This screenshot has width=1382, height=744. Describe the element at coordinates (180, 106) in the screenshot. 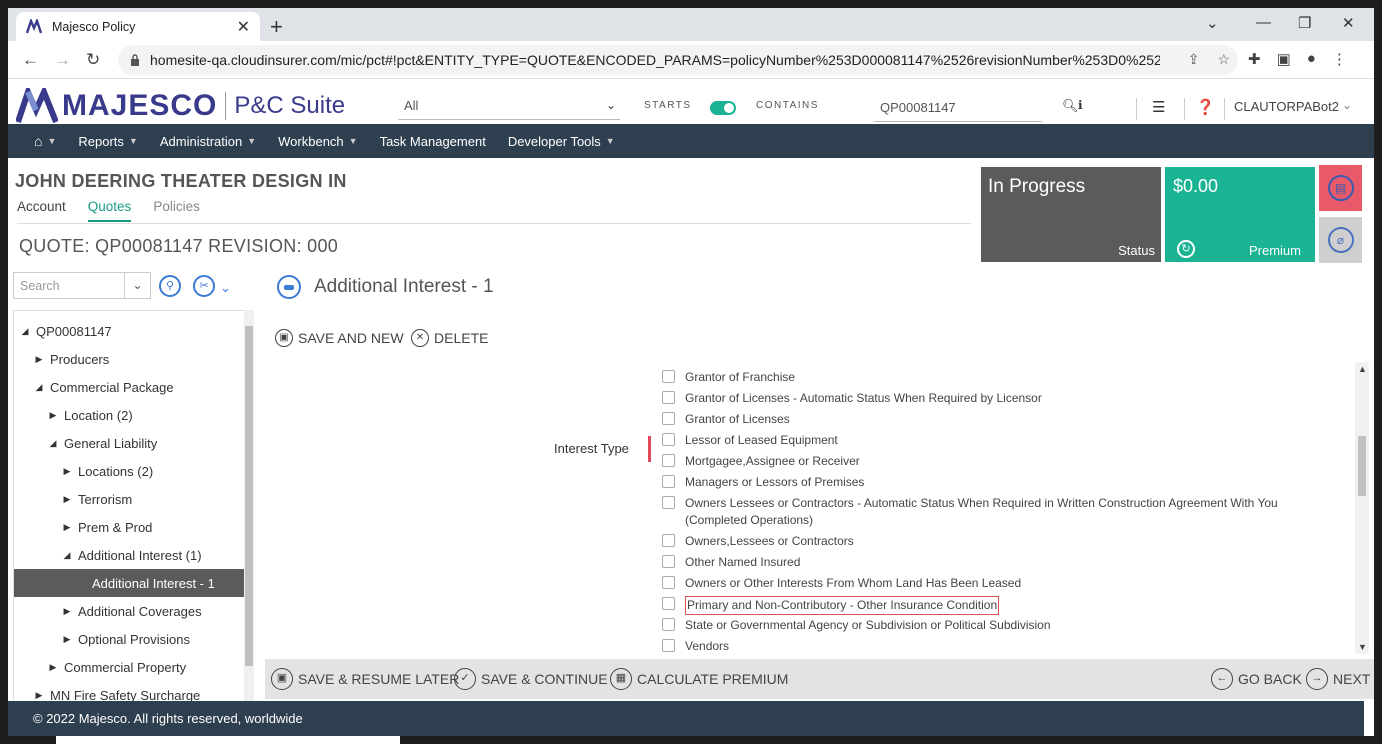

I see `majesco-logo: MAJESCO P&C Suite` at that location.